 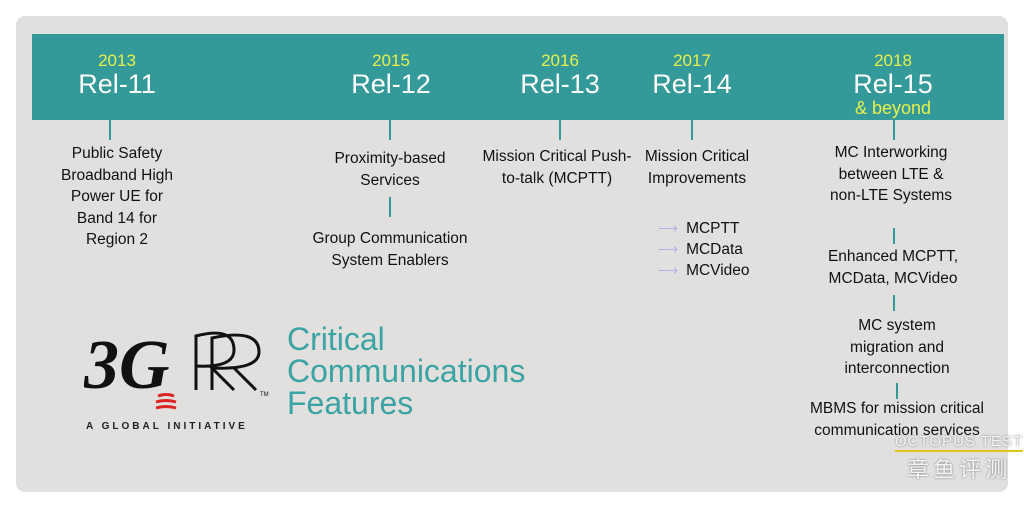 I want to click on sub-feature-label: MCData, so click(x=714, y=249).